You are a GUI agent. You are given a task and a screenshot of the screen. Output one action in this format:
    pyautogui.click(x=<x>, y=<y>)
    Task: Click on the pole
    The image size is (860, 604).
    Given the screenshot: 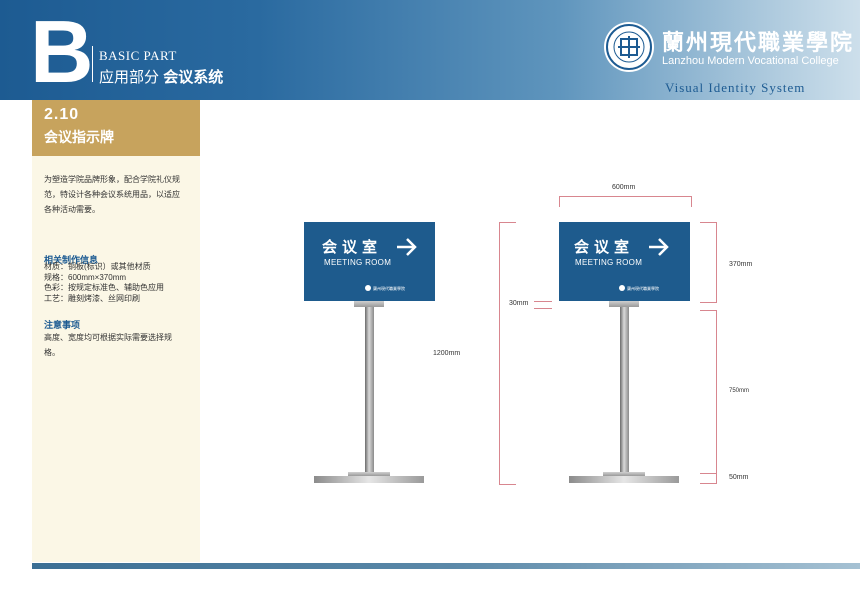 What is the action you would take?
    pyautogui.click(x=369, y=390)
    